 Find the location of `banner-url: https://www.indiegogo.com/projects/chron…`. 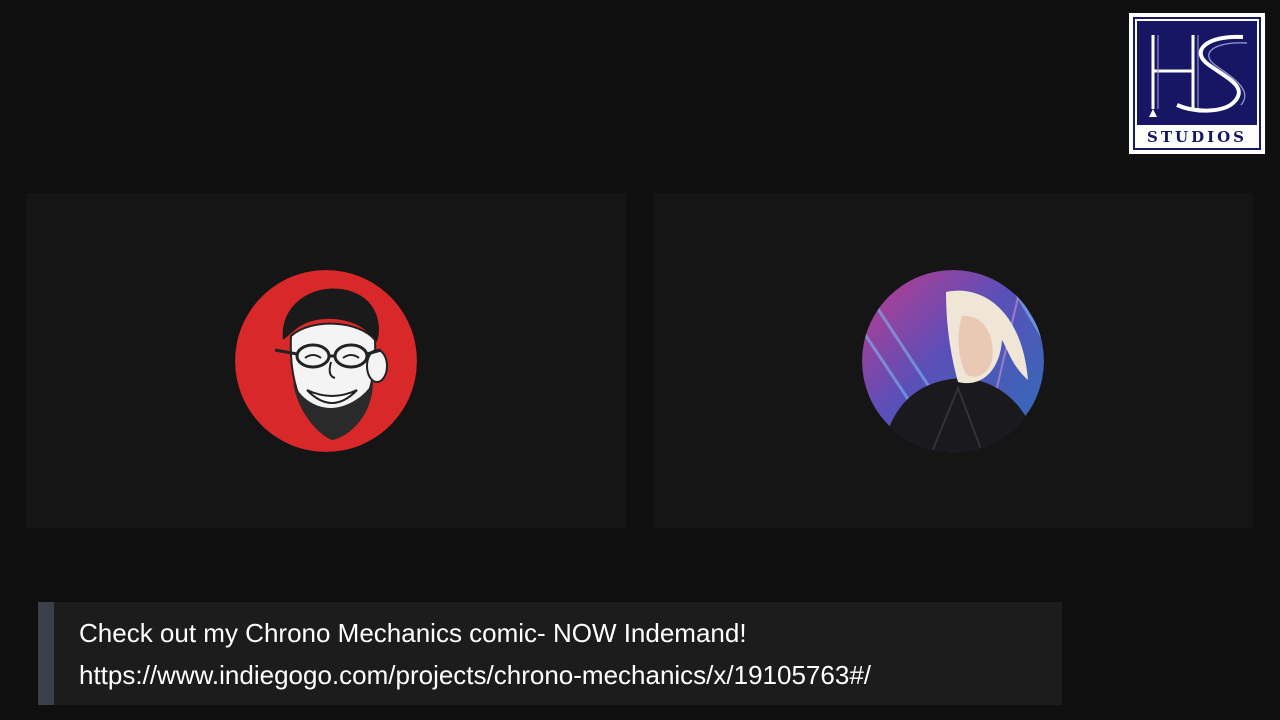

banner-url: https://www.indiegogo.com/projects/chron… is located at coordinates (475, 675).